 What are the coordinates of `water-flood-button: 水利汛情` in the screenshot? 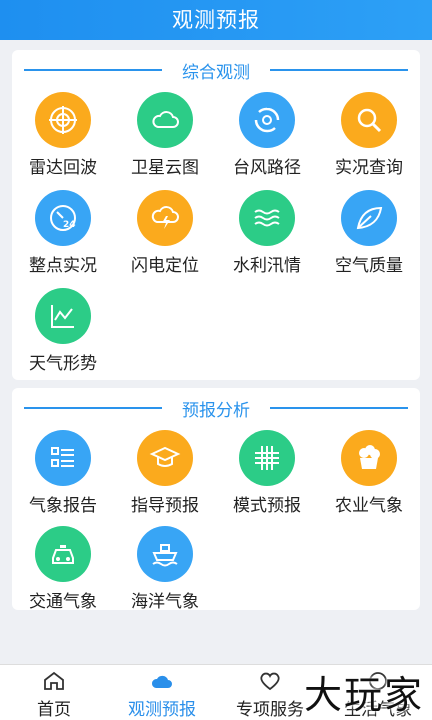 It's located at (267, 235).